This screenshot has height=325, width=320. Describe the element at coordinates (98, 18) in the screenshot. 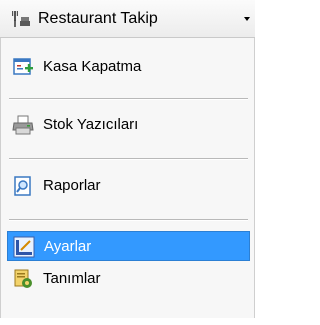

I see `menu-title: Restaurant Takip` at that location.